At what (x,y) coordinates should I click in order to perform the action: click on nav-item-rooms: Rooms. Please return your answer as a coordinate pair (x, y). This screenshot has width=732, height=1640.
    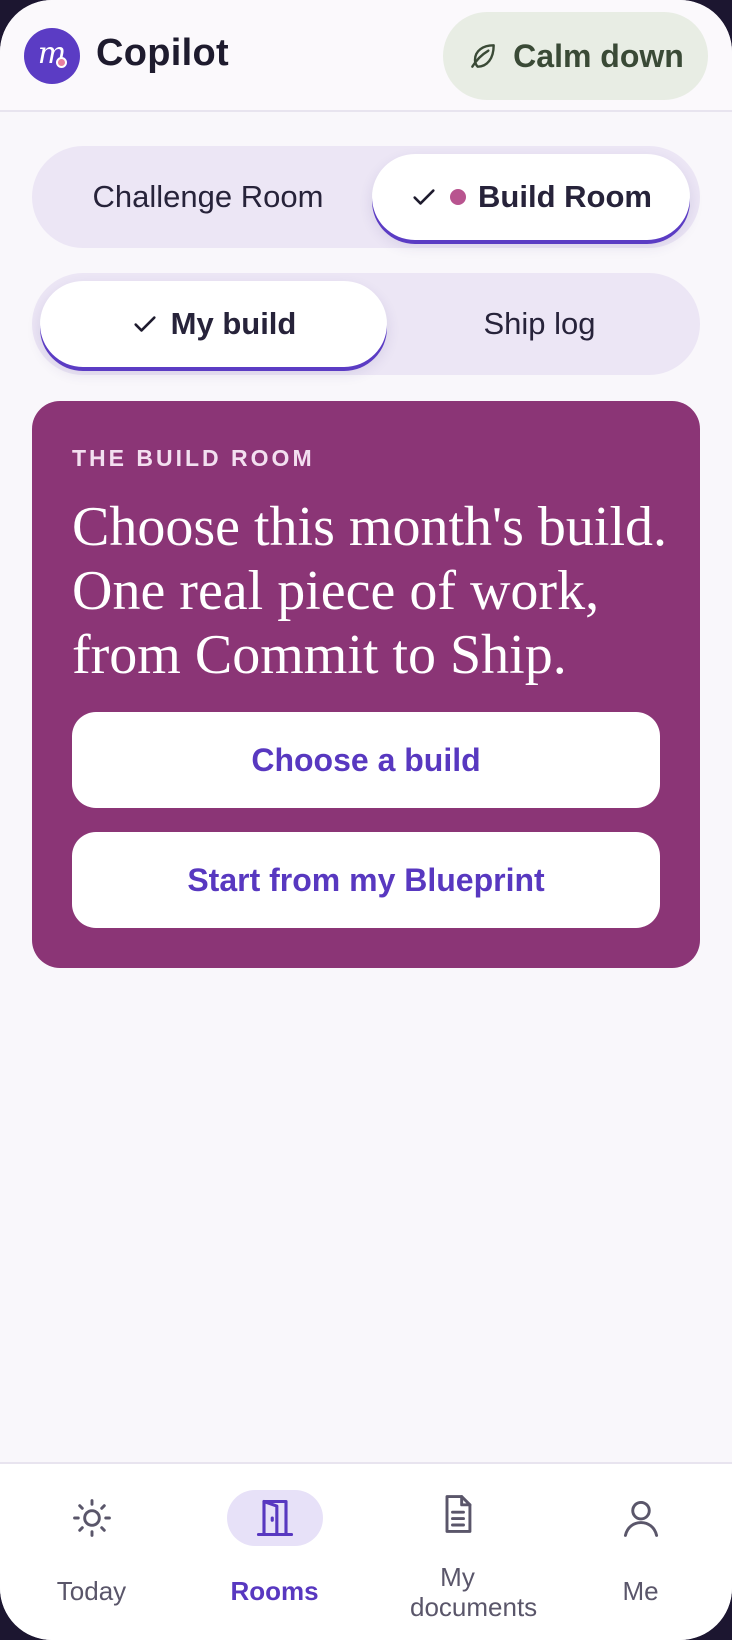
    Looking at the image, I should click on (274, 1552).